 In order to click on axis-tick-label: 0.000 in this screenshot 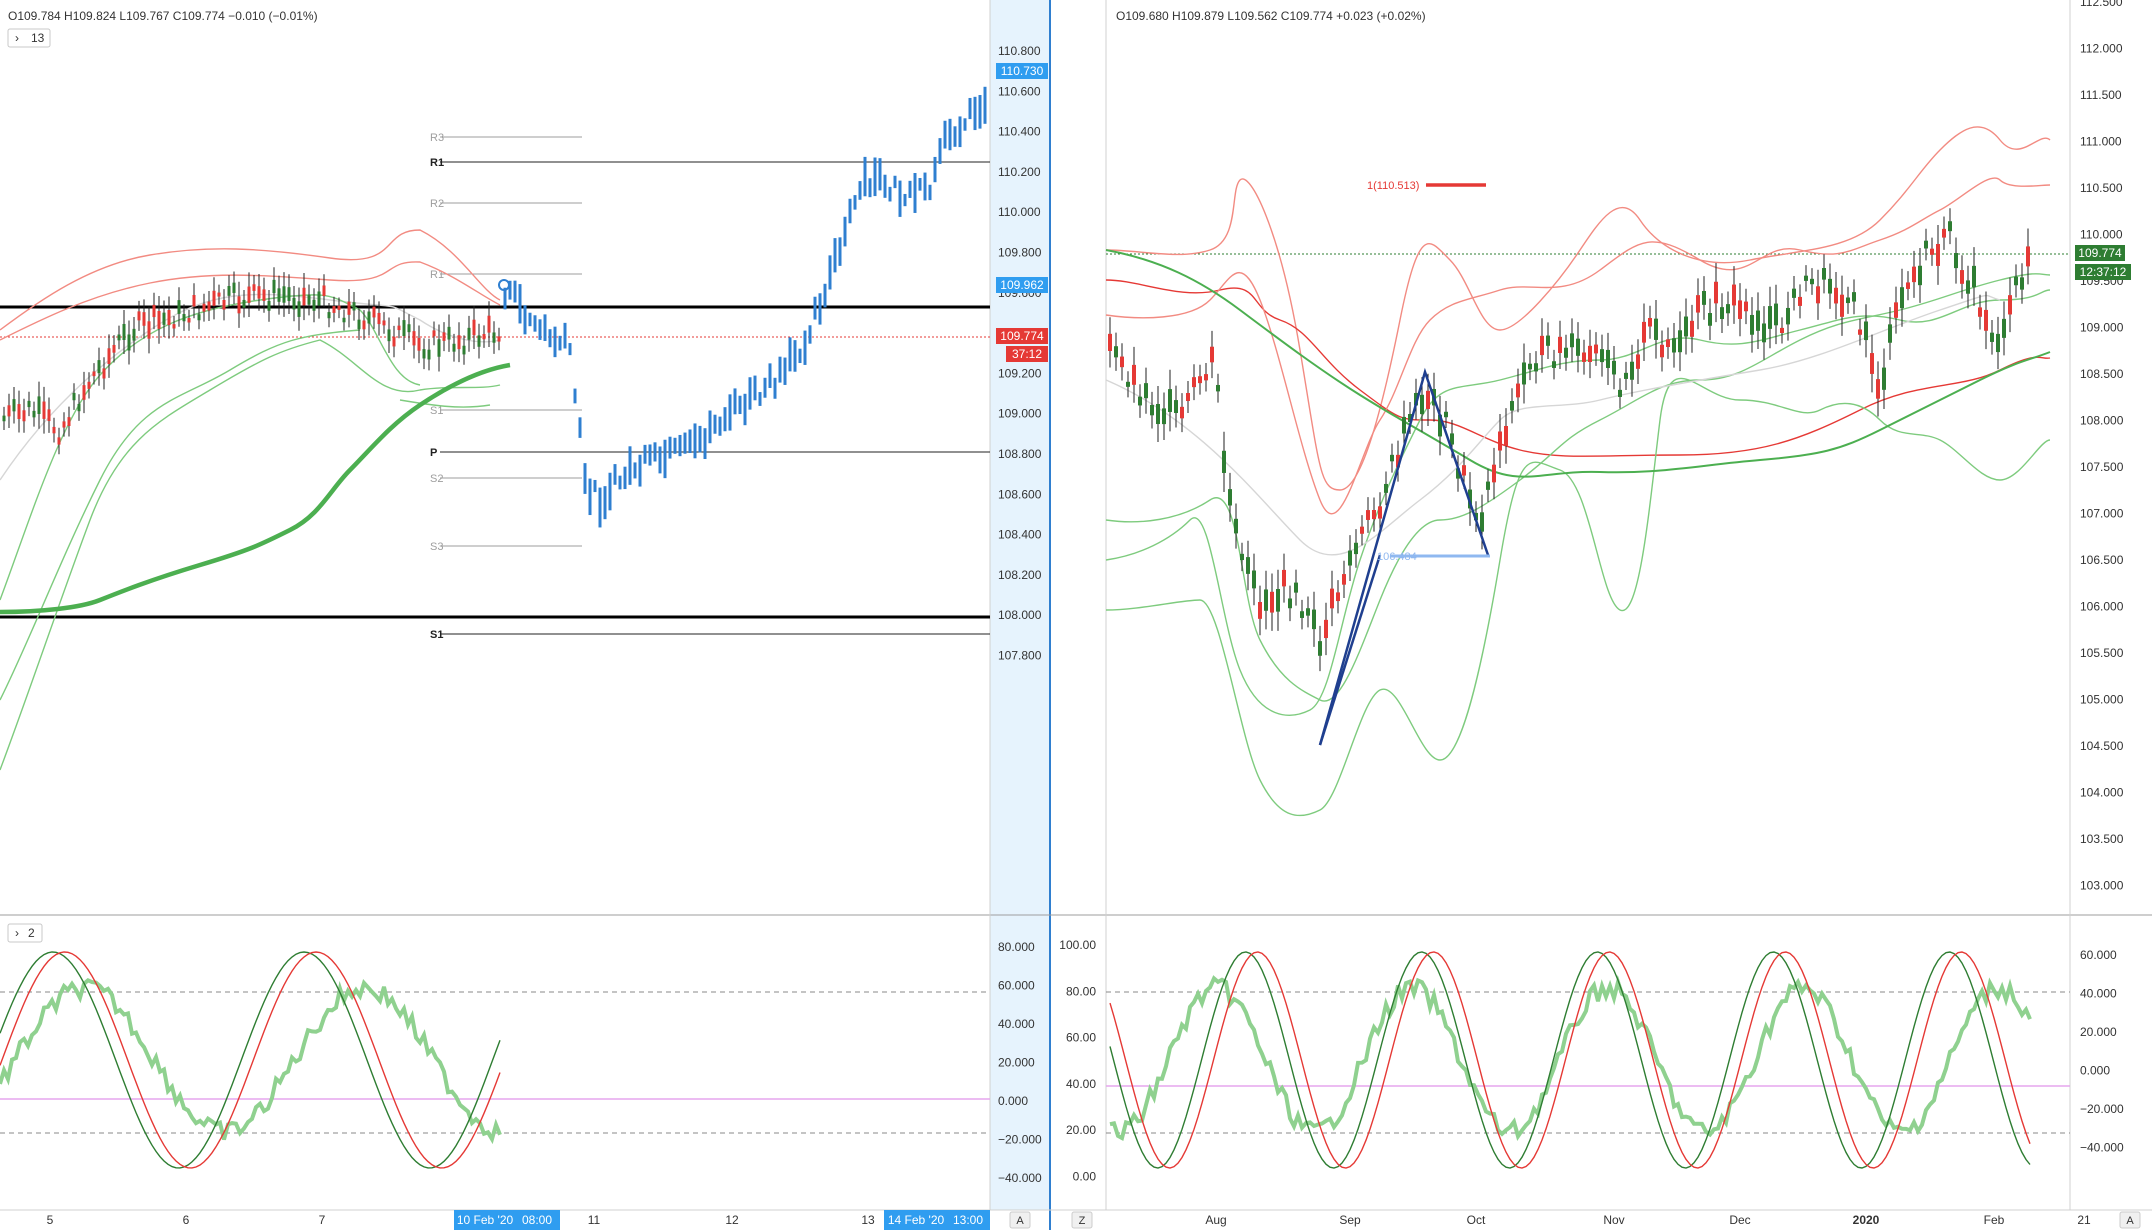, I will do `click(1013, 1101)`.